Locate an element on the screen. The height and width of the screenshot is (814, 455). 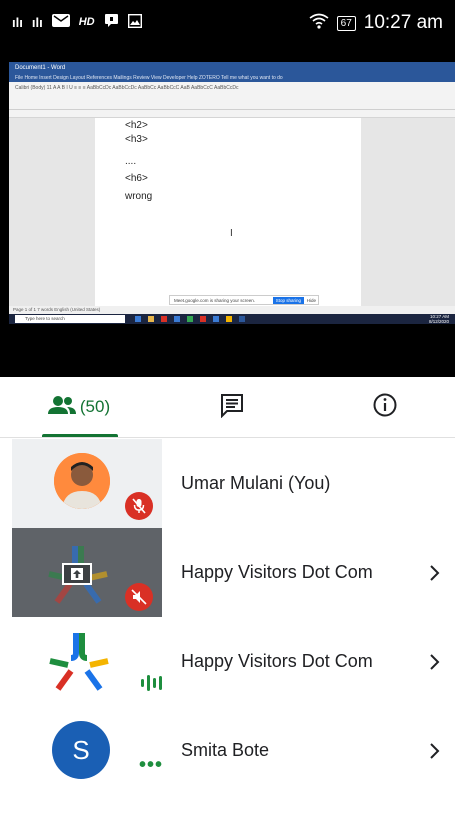
status-right: 67 10:27 am is located at coordinates (376, 23).